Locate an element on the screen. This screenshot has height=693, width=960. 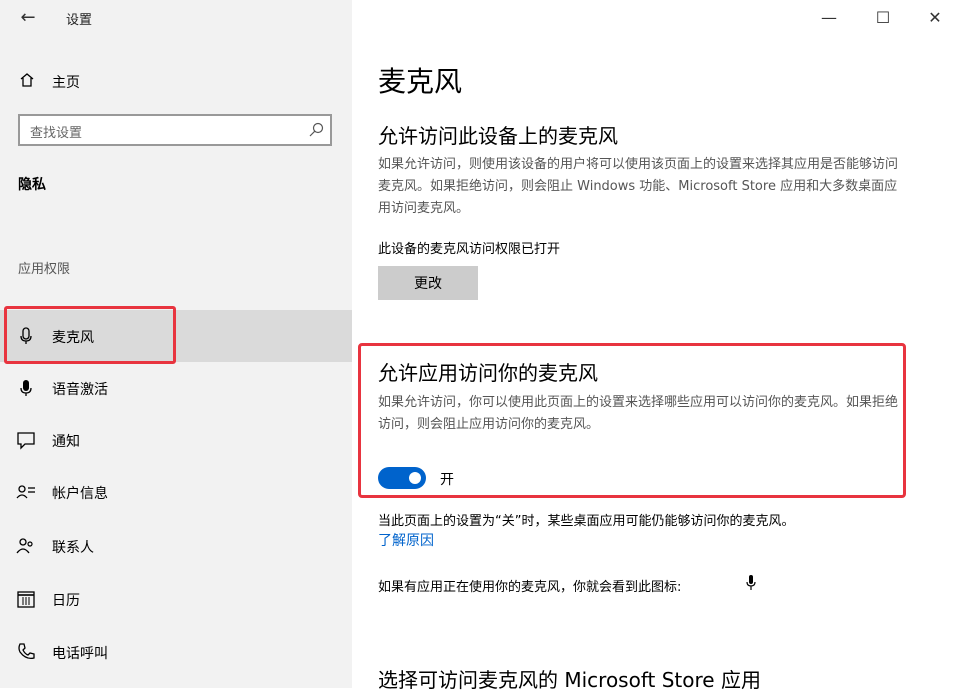
app-access-heading: 允许应用访问你的麦克风 is located at coordinates (488, 373).